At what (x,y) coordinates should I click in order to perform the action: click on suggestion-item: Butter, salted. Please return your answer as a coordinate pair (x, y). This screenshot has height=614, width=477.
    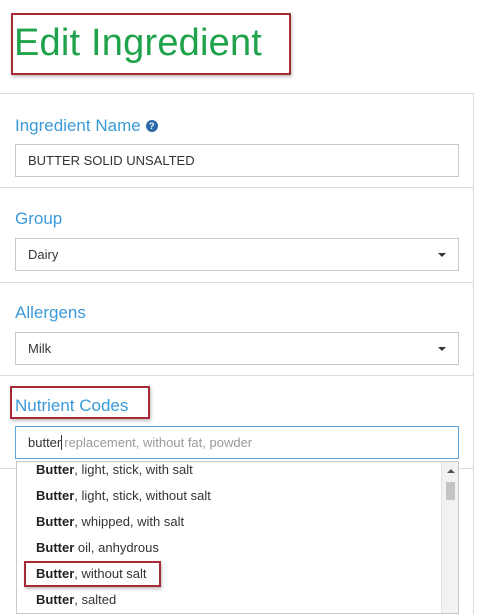
    Looking at the image, I should click on (76, 599).